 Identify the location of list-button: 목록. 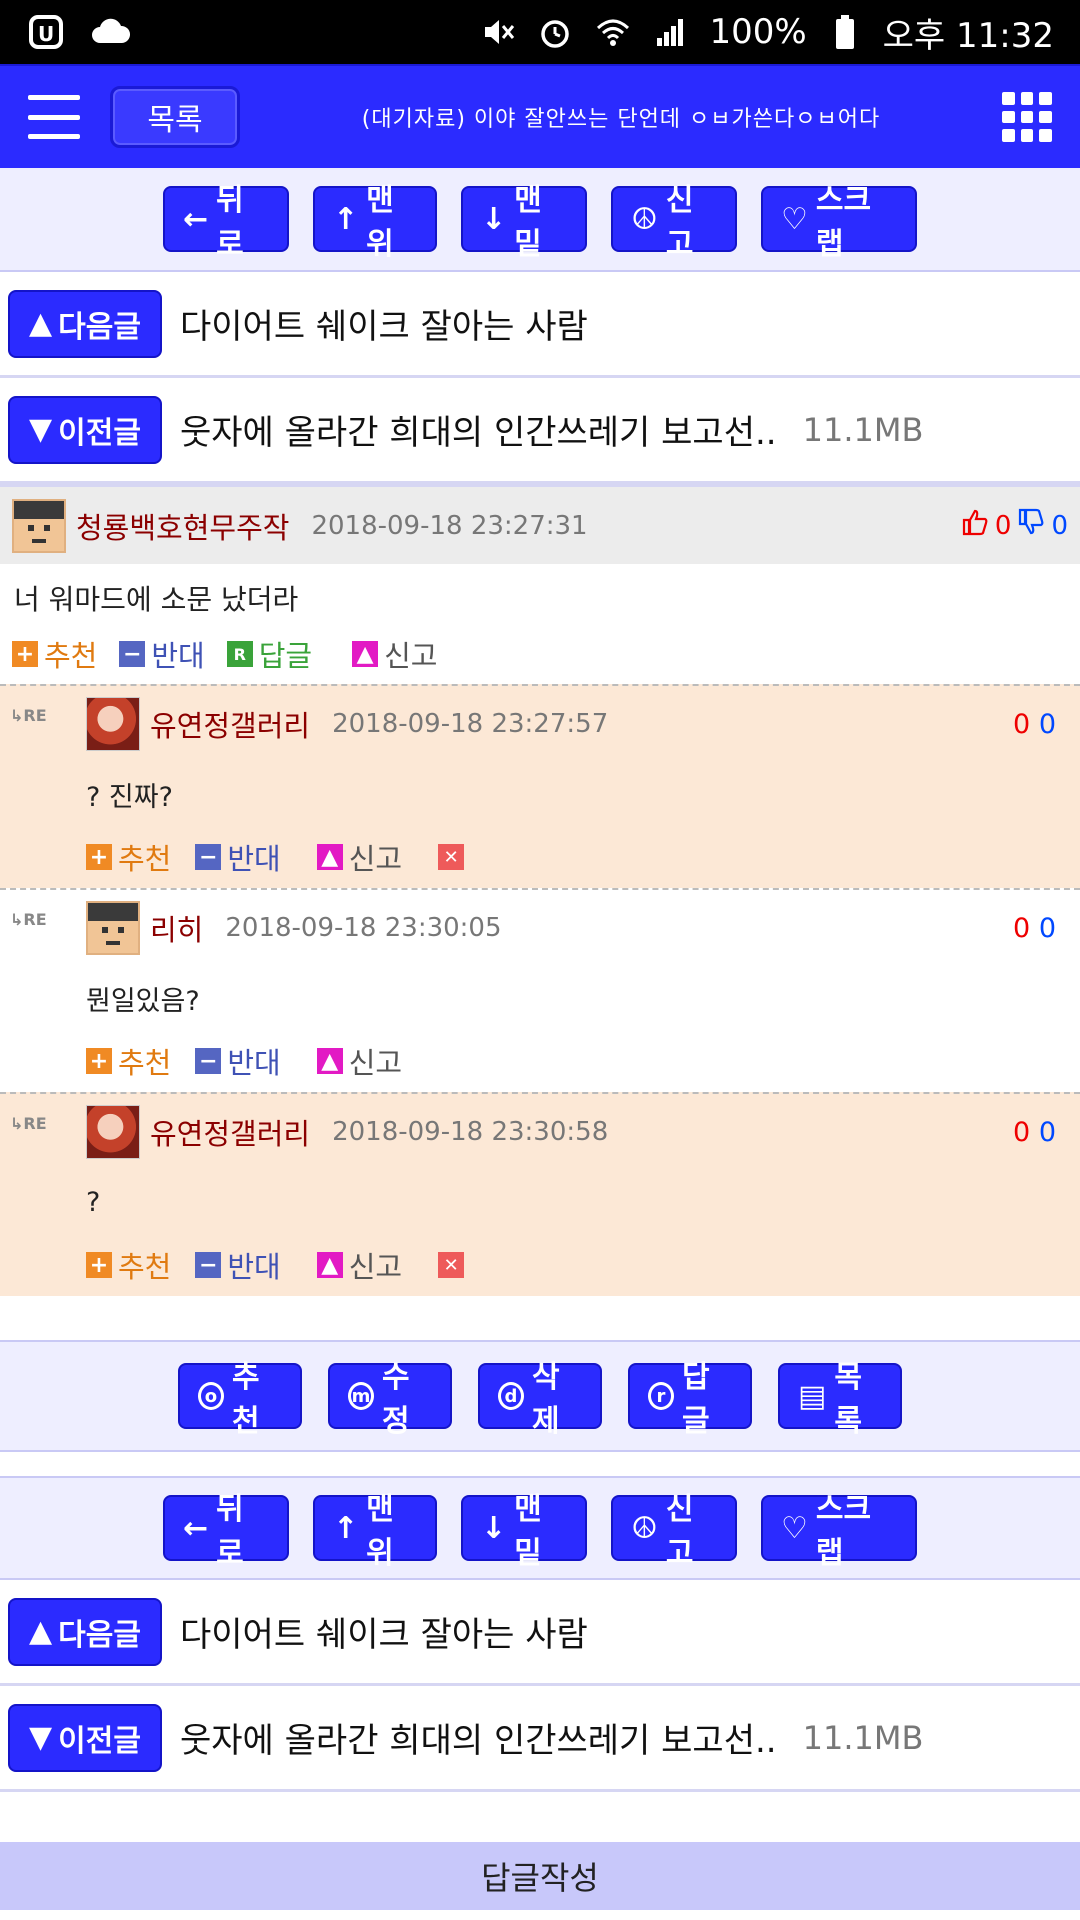
(175, 117).